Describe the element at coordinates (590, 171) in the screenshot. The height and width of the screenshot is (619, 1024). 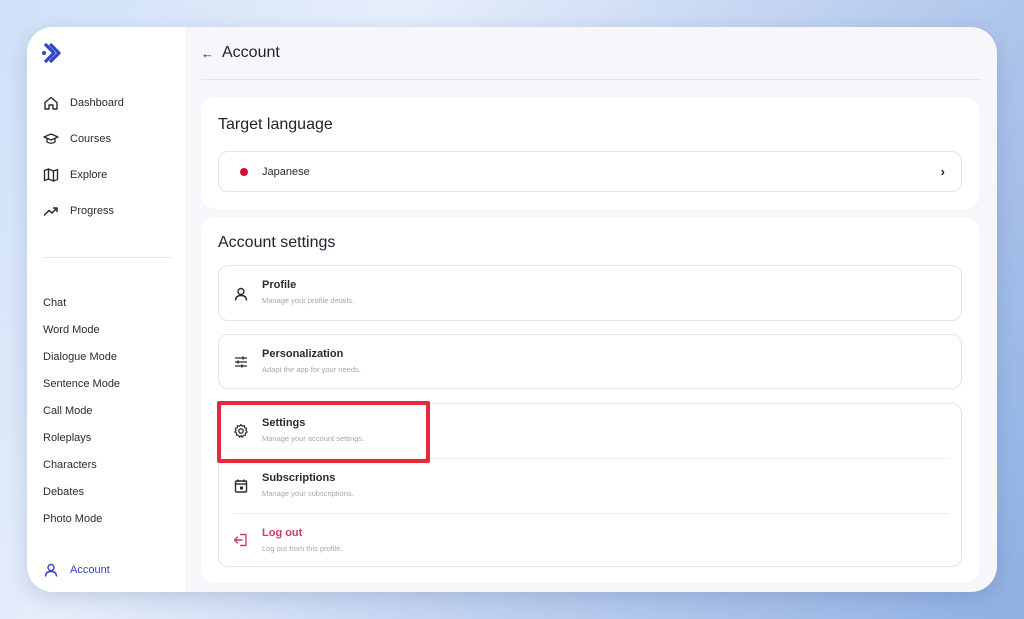
I see `language-selector: Japanese ›` at that location.